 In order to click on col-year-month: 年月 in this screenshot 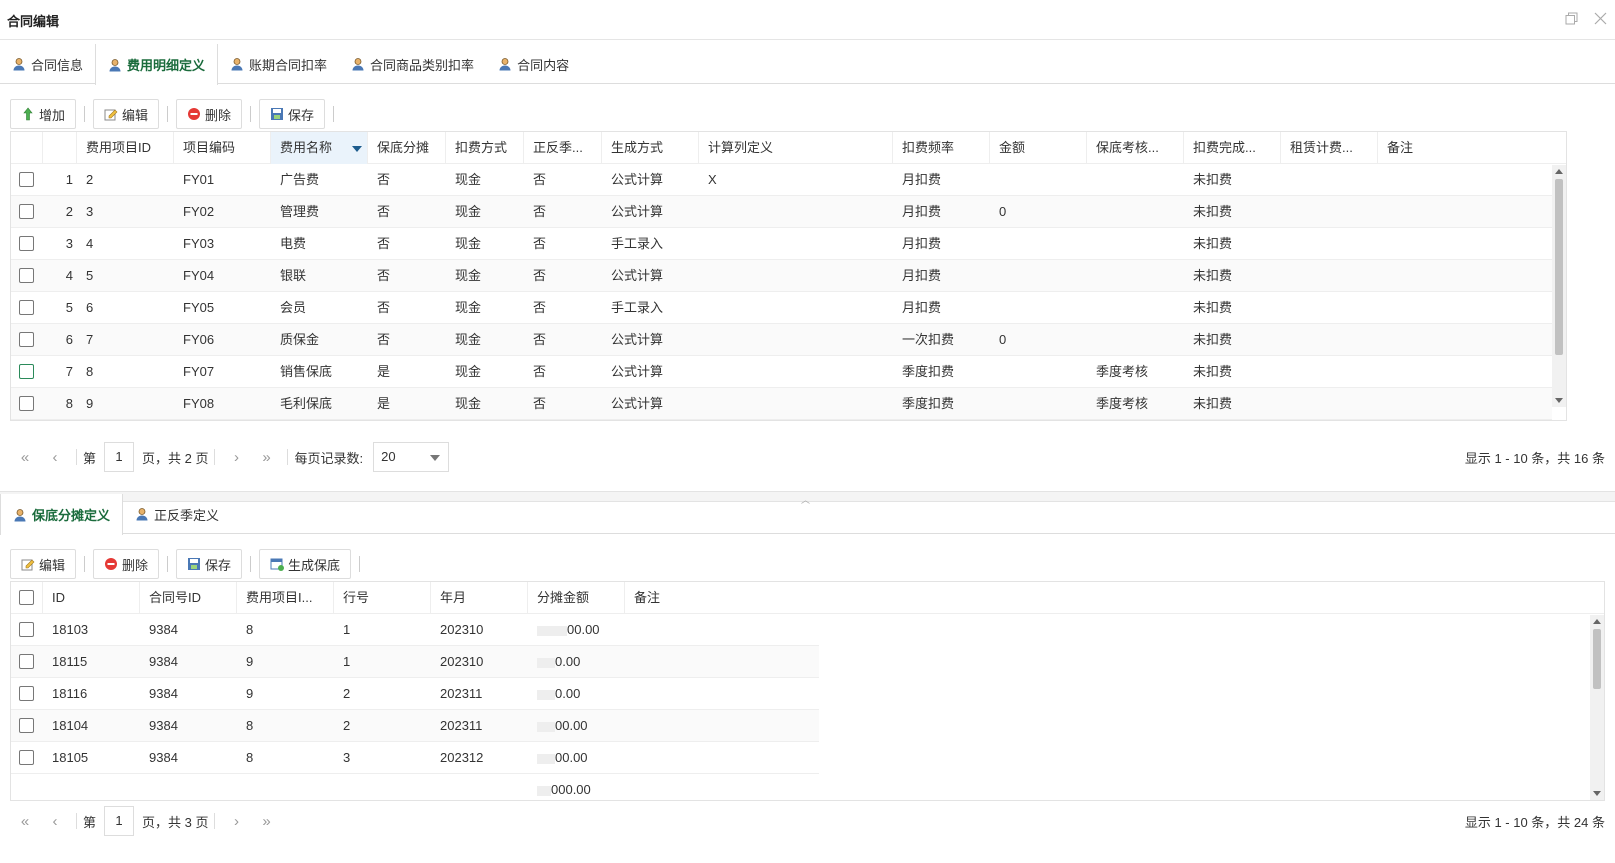, I will do `click(479, 598)`.